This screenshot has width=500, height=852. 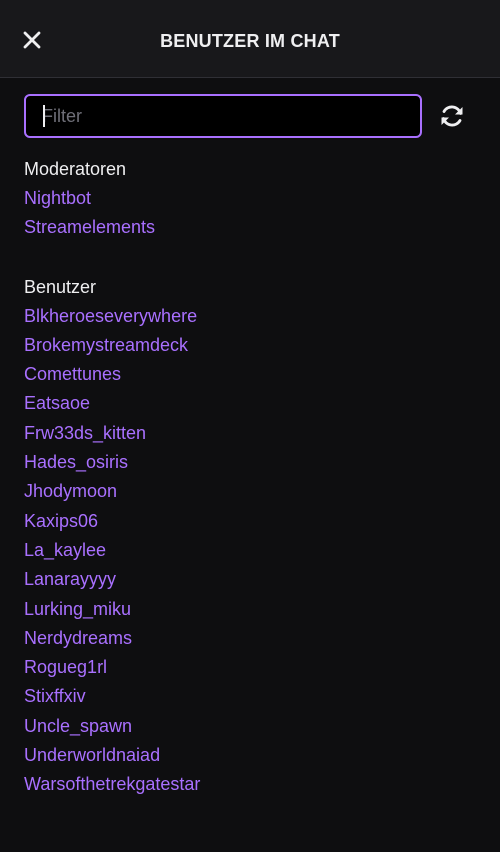 I want to click on users-heading: Benutzer, so click(x=60, y=286).